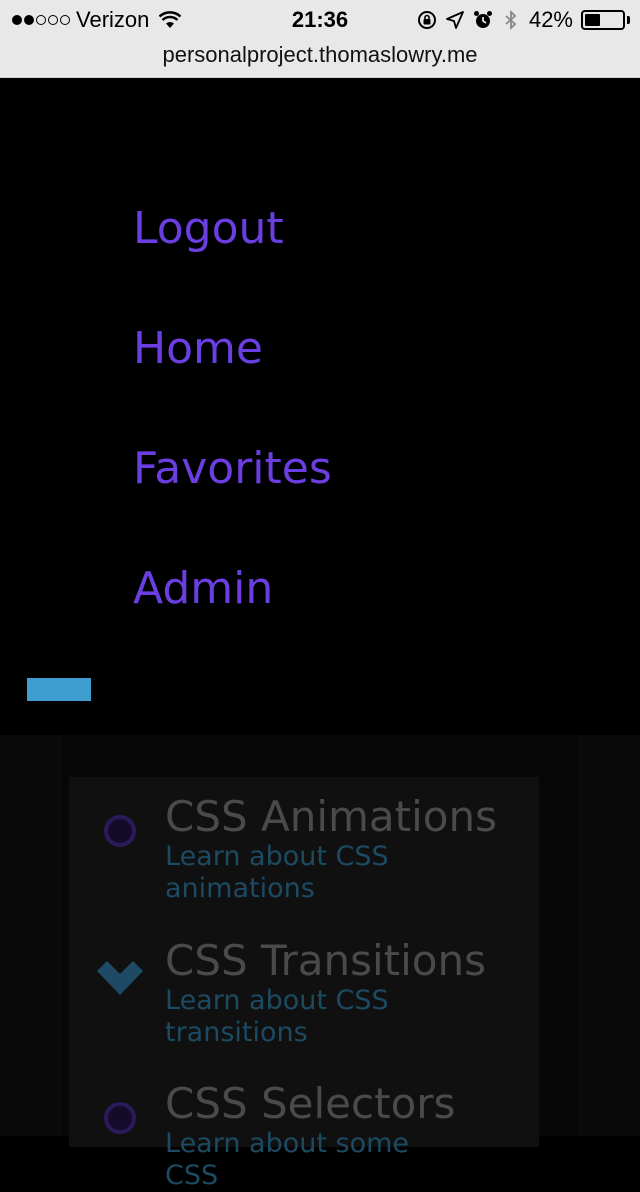  What do you see at coordinates (593, 20) in the screenshot?
I see `battery-level-fill` at bounding box center [593, 20].